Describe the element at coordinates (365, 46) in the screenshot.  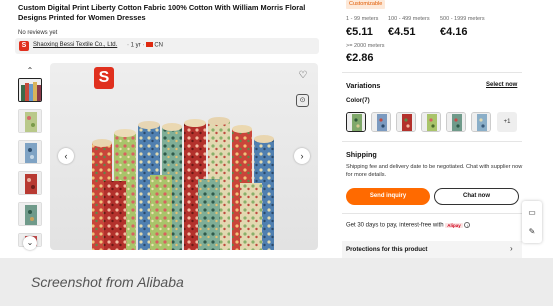
I see `tier-4-range: >= 2000 meters` at that location.